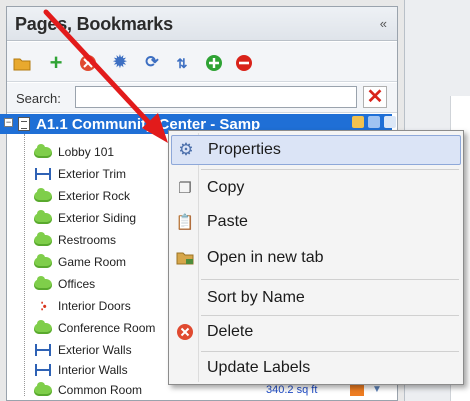  Describe the element at coordinates (43, 306) in the screenshot. I see `count-icon: ⁚•` at that location.